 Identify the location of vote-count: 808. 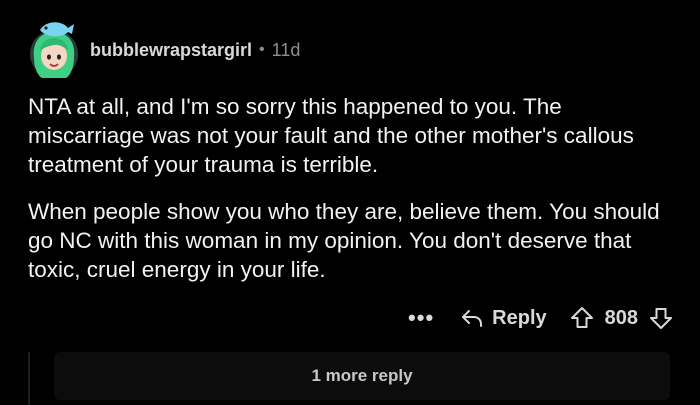
(621, 317).